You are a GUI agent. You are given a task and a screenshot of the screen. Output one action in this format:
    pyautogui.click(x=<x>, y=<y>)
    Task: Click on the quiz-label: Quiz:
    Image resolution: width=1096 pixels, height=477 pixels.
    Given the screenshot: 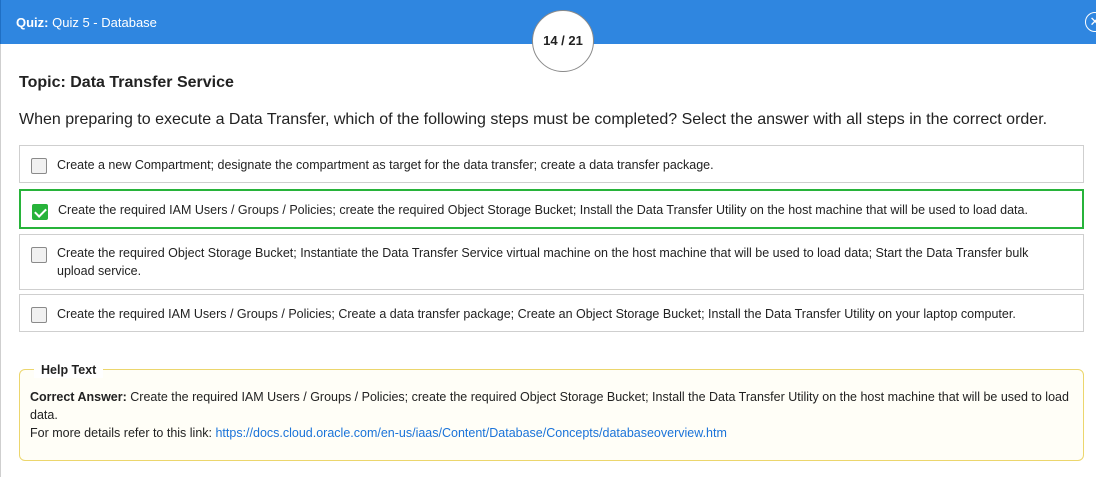 What is the action you would take?
    pyautogui.click(x=32, y=22)
    